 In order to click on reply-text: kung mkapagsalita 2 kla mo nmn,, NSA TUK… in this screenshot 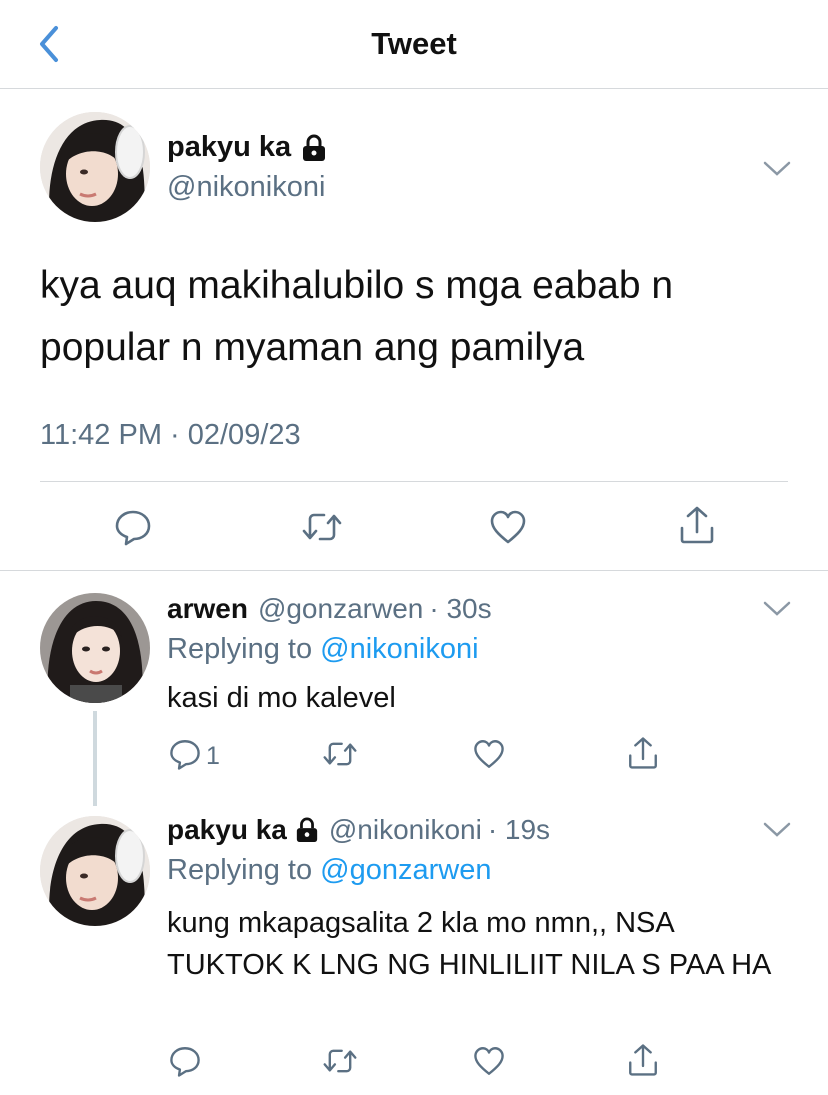, I will do `click(469, 944)`.